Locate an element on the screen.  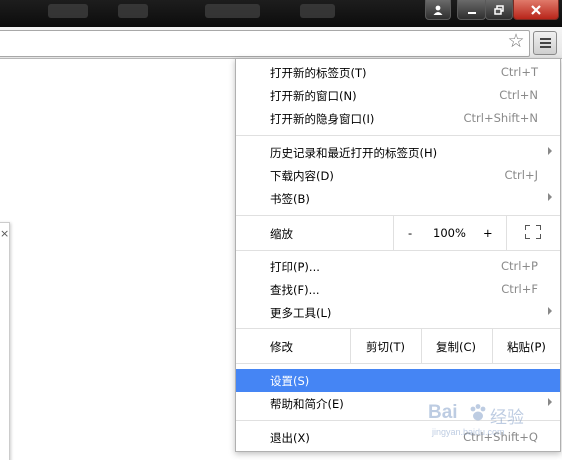
star-icon: ☆ is located at coordinates (516, 41).